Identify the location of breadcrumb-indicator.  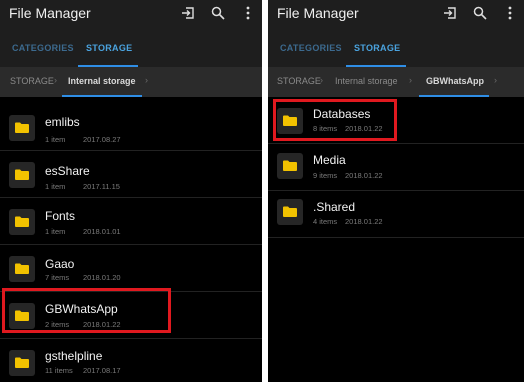
(102, 96).